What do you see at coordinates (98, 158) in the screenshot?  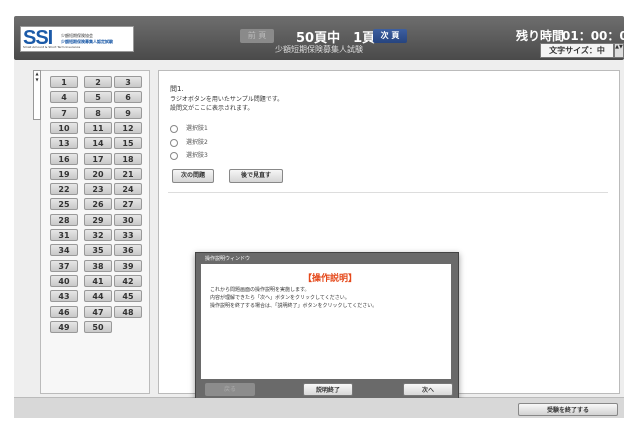 I see `question-nav-button: 17` at bounding box center [98, 158].